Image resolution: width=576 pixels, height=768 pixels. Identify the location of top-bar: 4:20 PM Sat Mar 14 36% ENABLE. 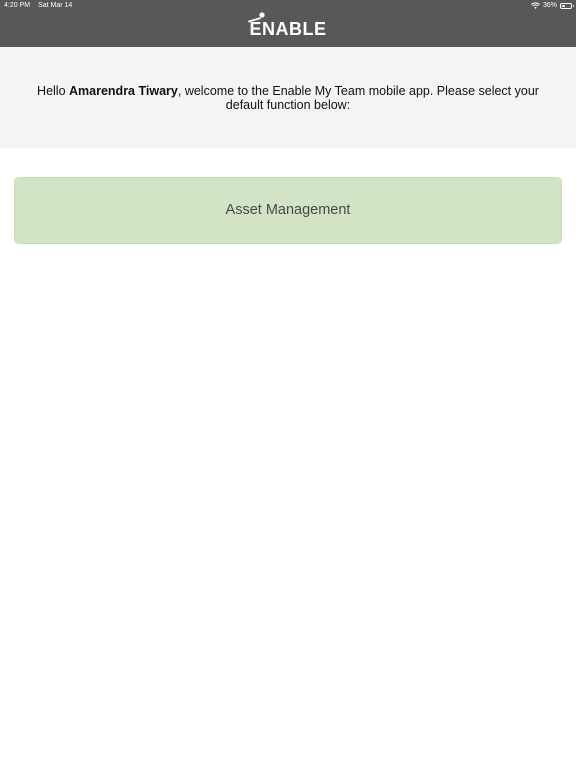
(288, 23).